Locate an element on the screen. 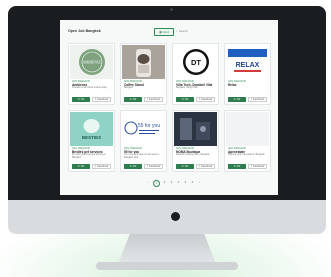  search-icon: ⌕ is located at coordinates (177, 31).